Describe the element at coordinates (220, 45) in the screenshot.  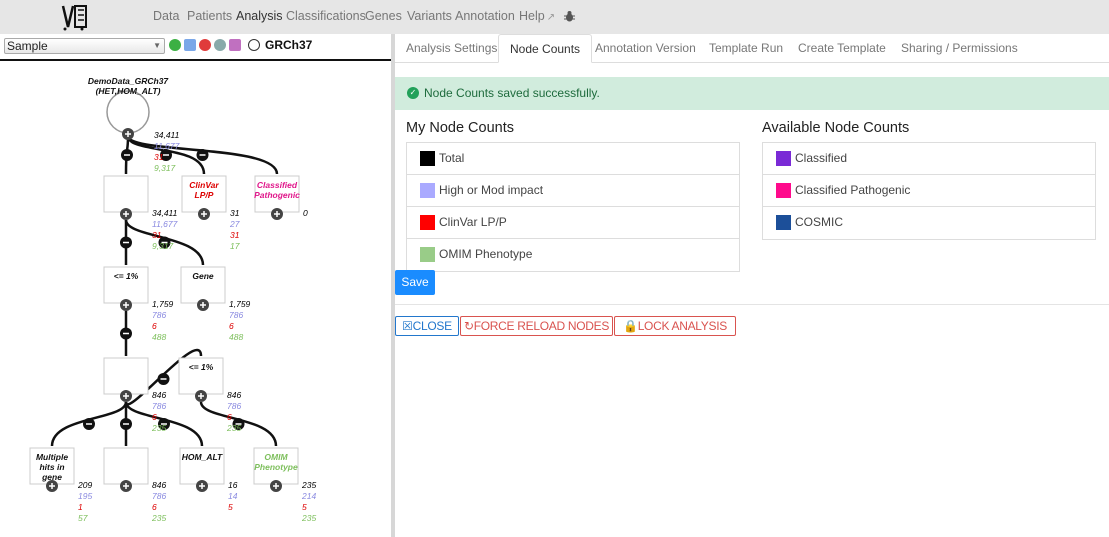
I see `settings-gear-icon` at that location.